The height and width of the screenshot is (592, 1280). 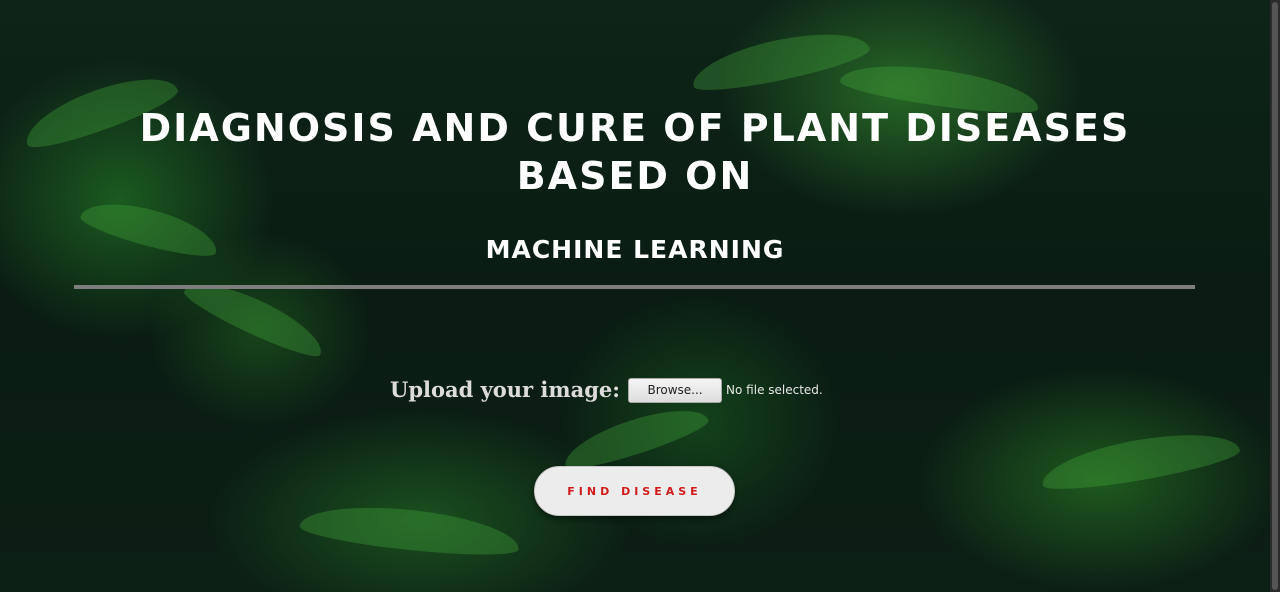 What do you see at coordinates (634, 491) in the screenshot?
I see `find-disease-button: FIND DISEASE` at bounding box center [634, 491].